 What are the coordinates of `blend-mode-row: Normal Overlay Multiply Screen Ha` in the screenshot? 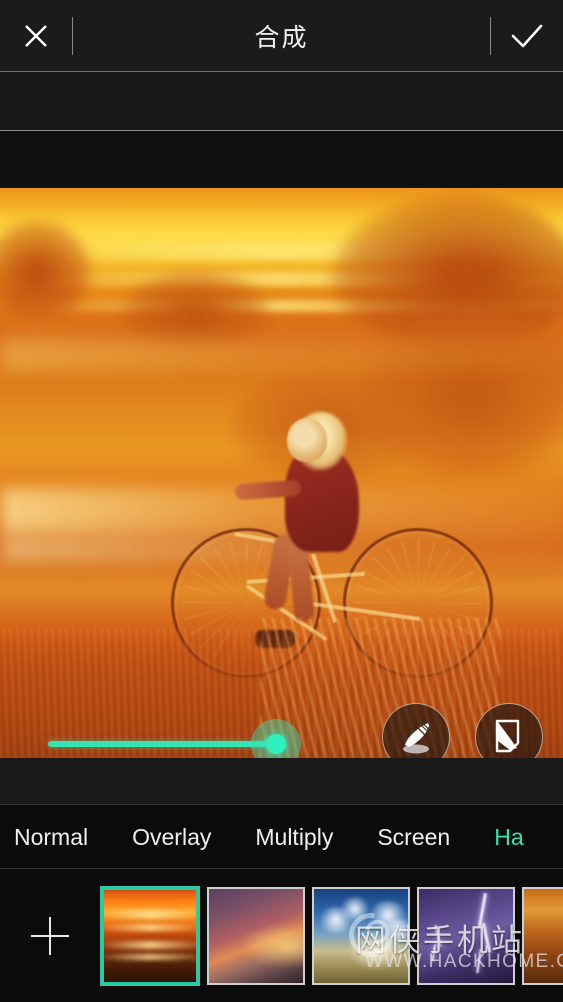 It's located at (281, 837).